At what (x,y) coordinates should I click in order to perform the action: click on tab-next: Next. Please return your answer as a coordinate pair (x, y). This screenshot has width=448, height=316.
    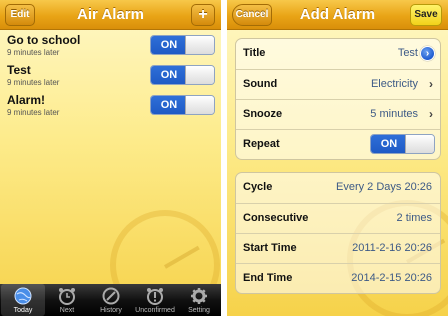
    Looking at the image, I should click on (67, 300).